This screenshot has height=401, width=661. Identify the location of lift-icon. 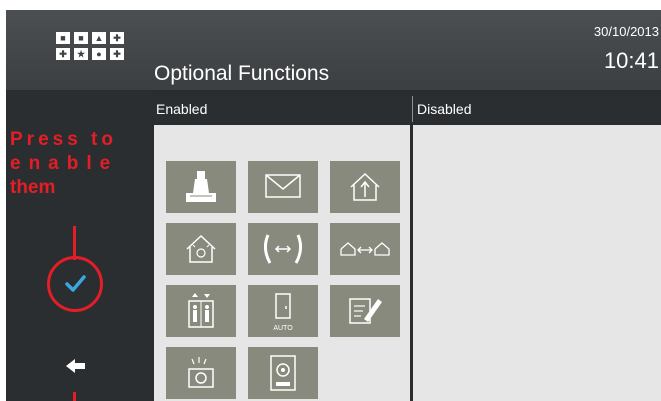
(201, 310).